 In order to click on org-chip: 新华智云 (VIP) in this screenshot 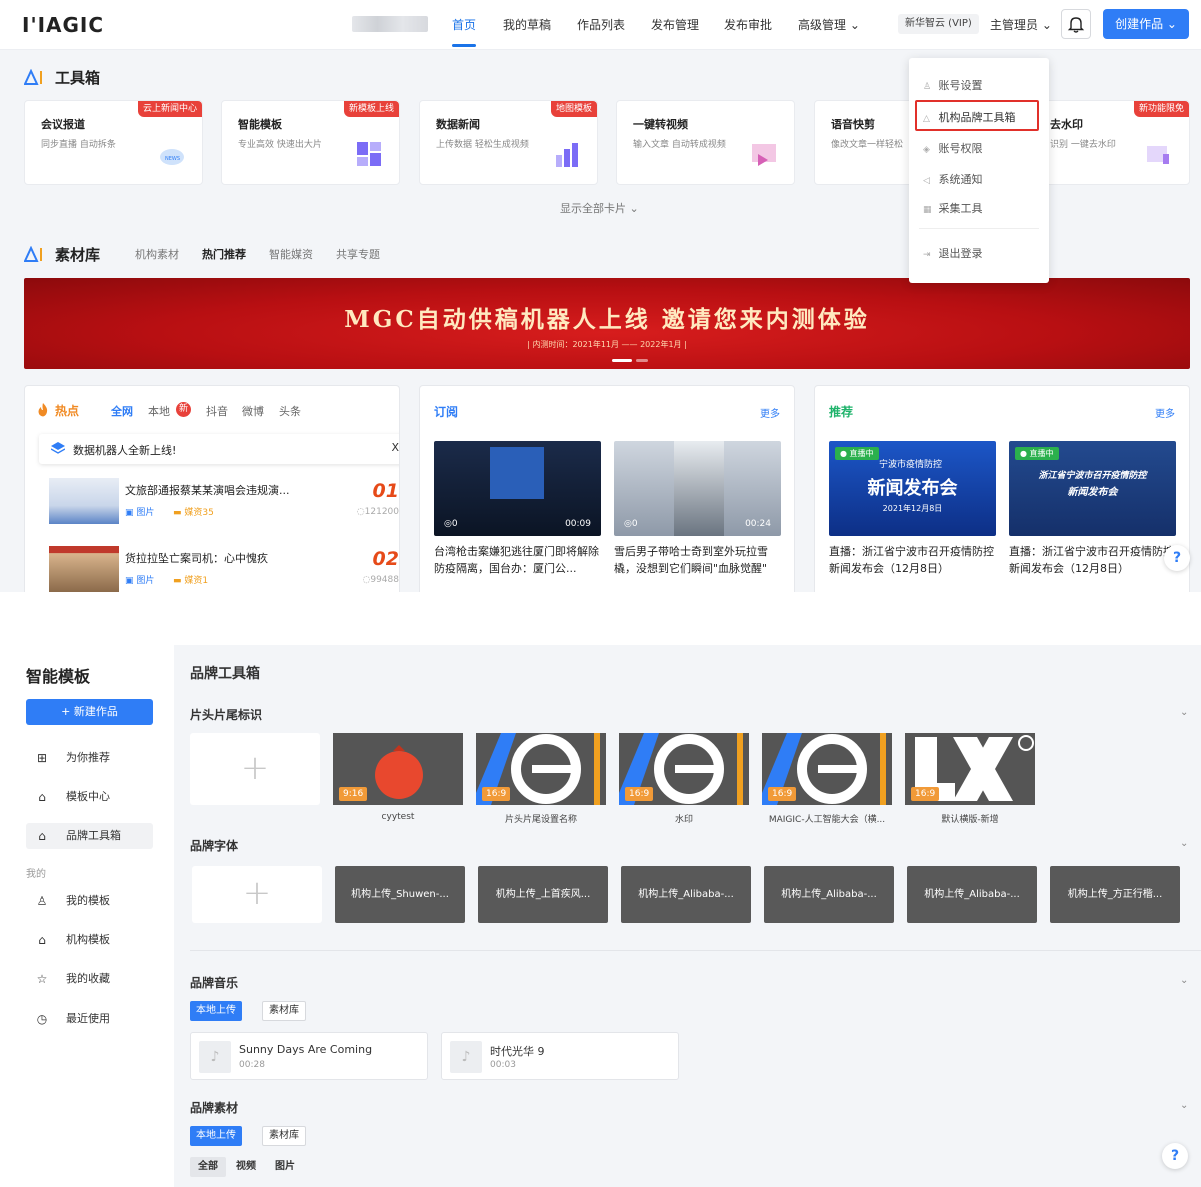, I will do `click(938, 24)`.